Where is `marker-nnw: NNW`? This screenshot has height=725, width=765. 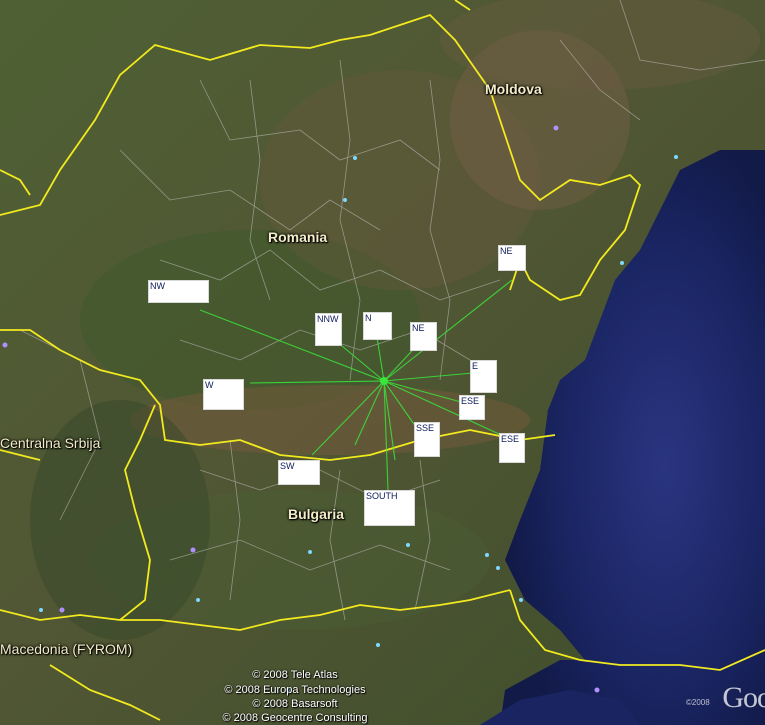
marker-nnw: NNW is located at coordinates (328, 329).